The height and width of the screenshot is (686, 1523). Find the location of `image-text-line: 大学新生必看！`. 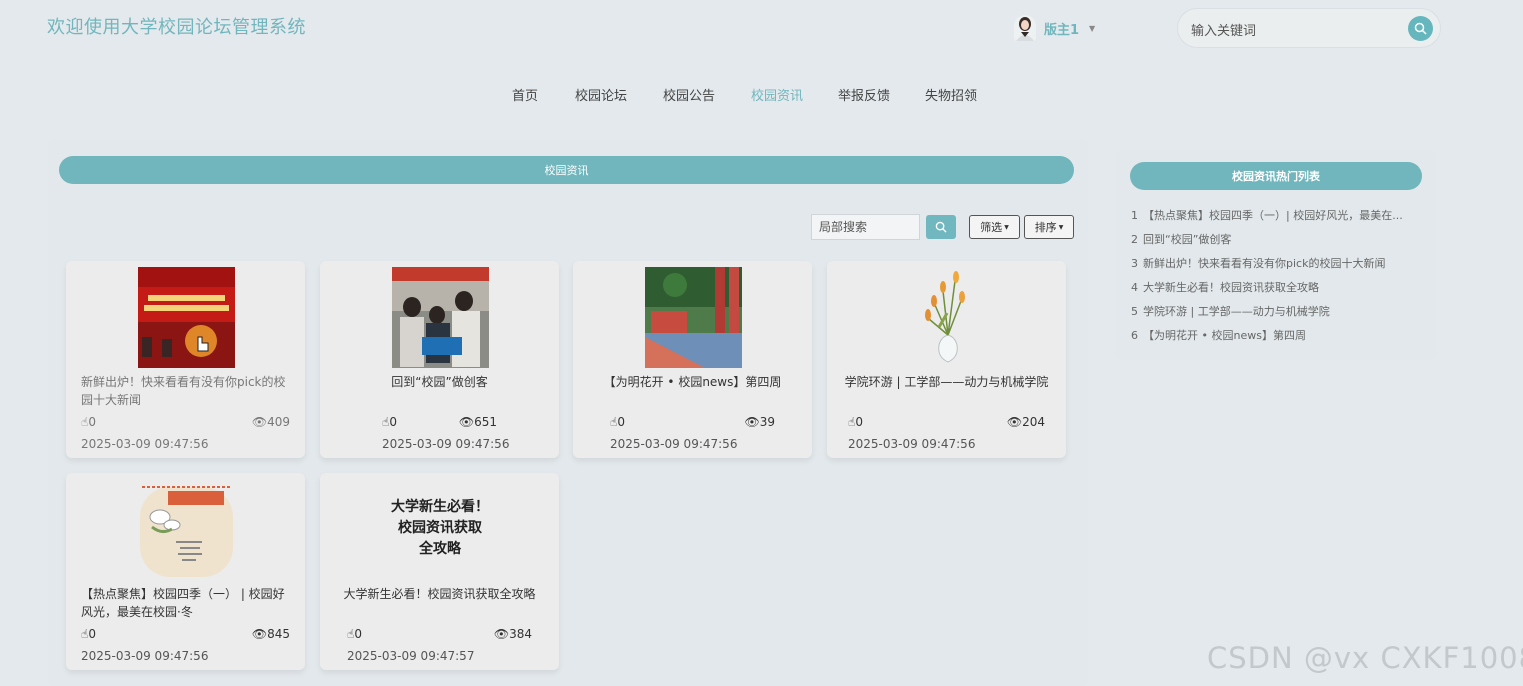

image-text-line: 大学新生必看！ is located at coordinates (440, 507).